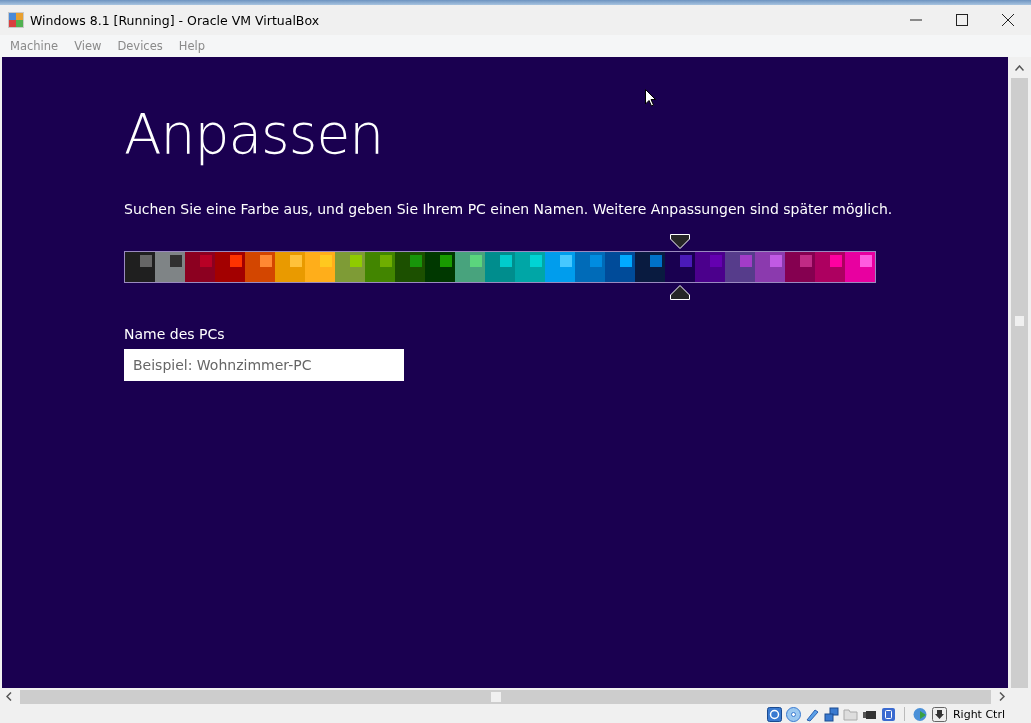 The height and width of the screenshot is (723, 1031). What do you see at coordinates (175, 334) in the screenshot?
I see `field-label: Name des PCs` at bounding box center [175, 334].